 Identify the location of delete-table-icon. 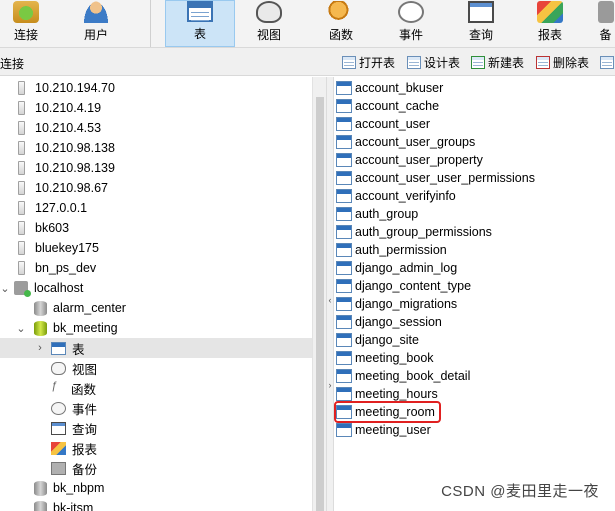
(543, 62).